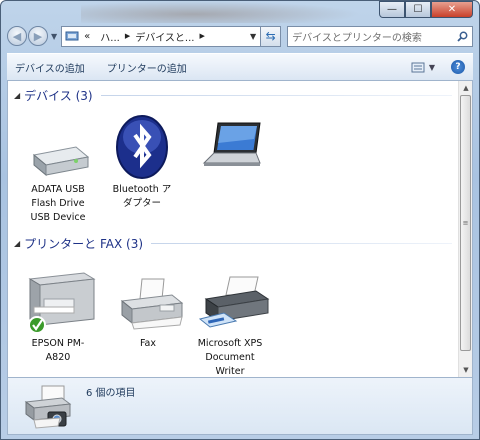 This screenshot has width=480, height=440. I want to click on printer-tile-epson: EPSON PM-A820, so click(60, 317).